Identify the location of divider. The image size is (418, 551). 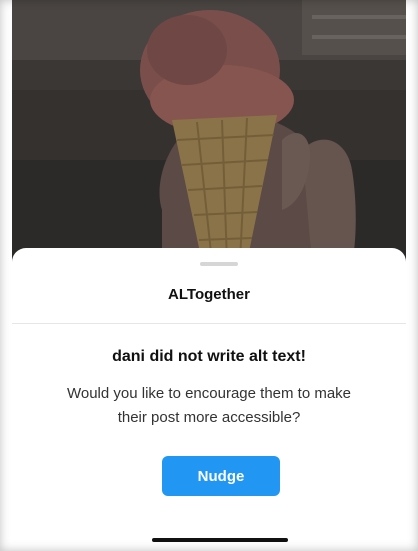
(209, 323).